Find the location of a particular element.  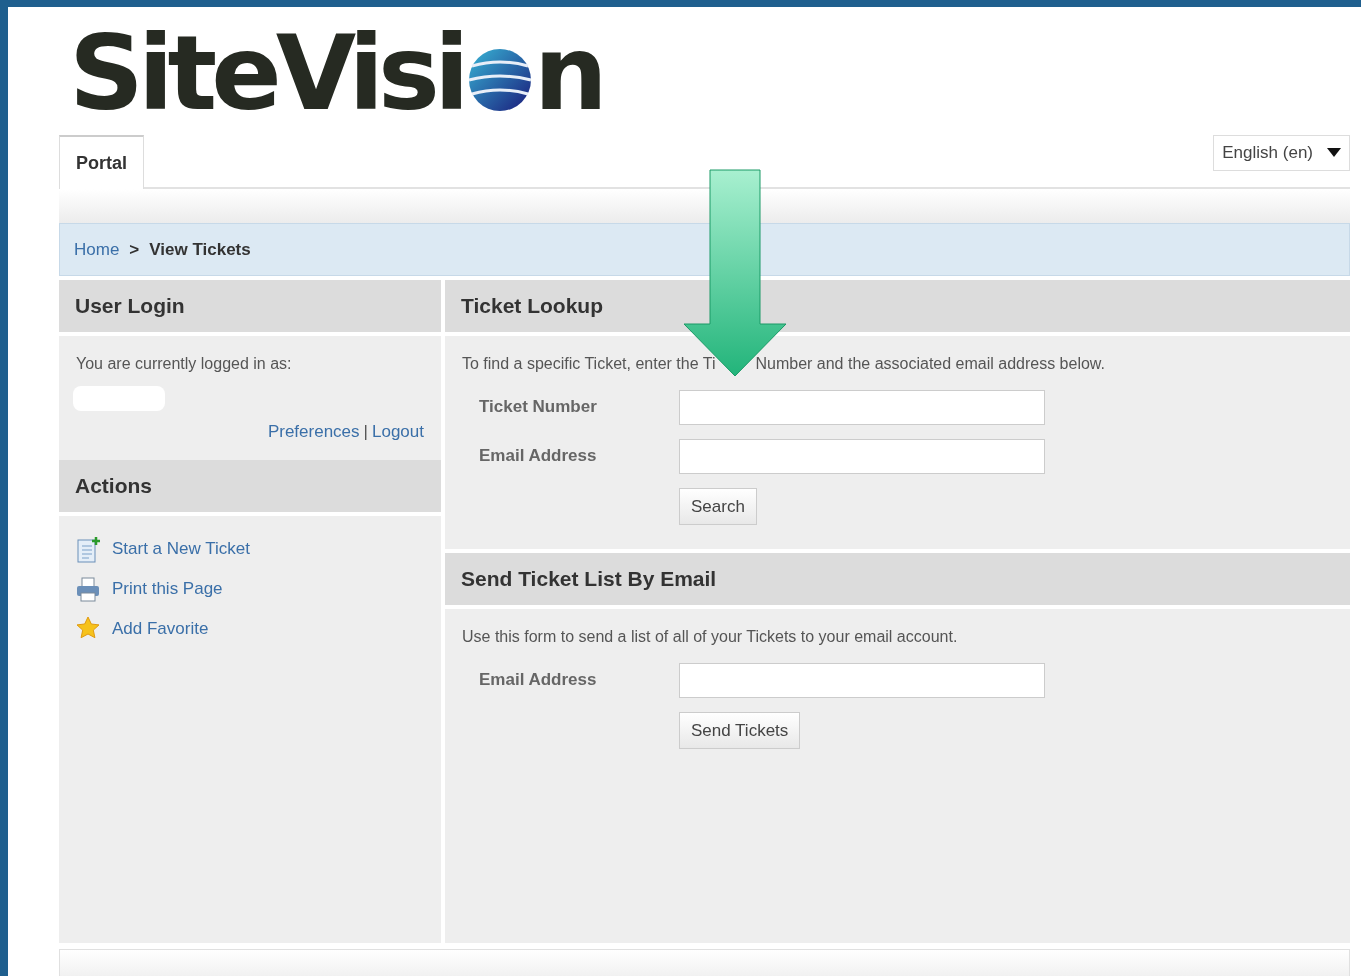

action-link: Print this Page is located at coordinates (167, 589).